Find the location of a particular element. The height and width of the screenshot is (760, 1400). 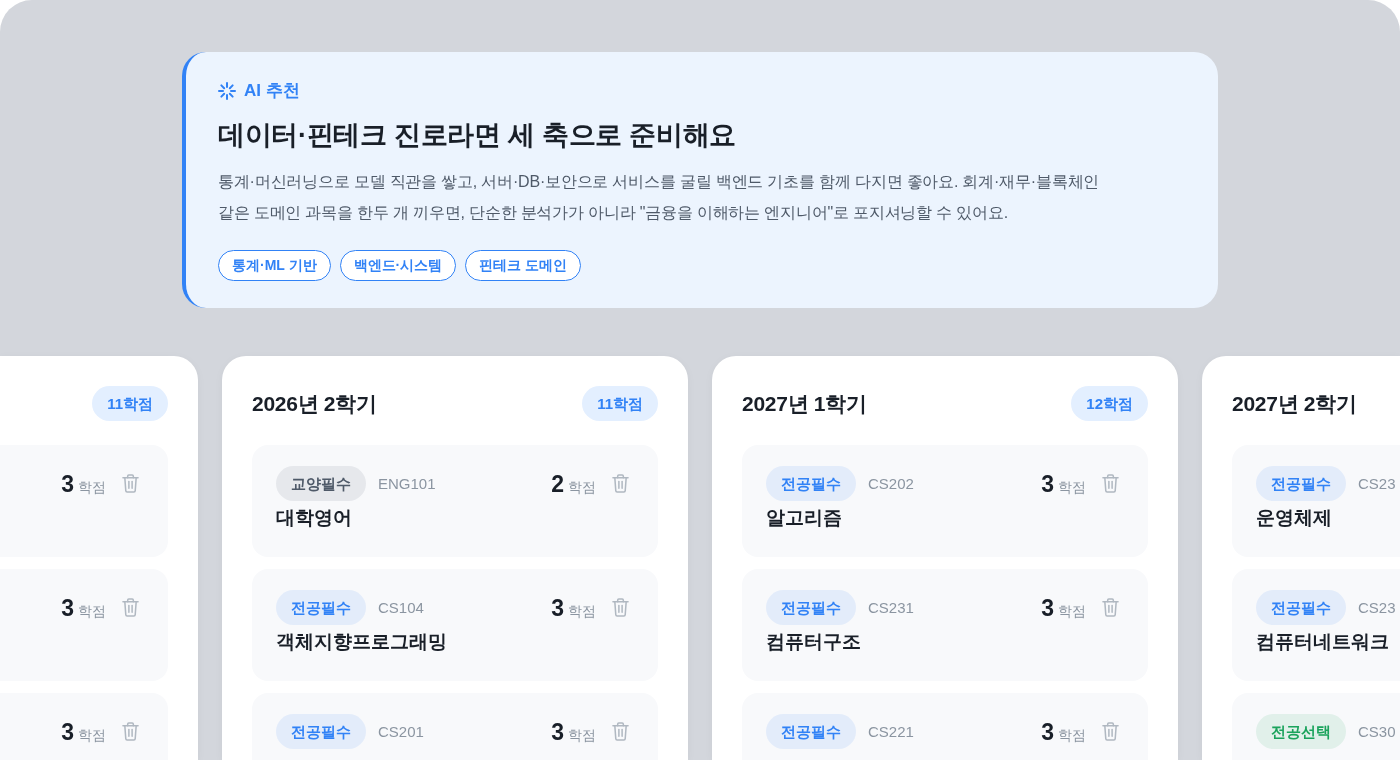

course-name: 운영체제 is located at coordinates (1294, 518).